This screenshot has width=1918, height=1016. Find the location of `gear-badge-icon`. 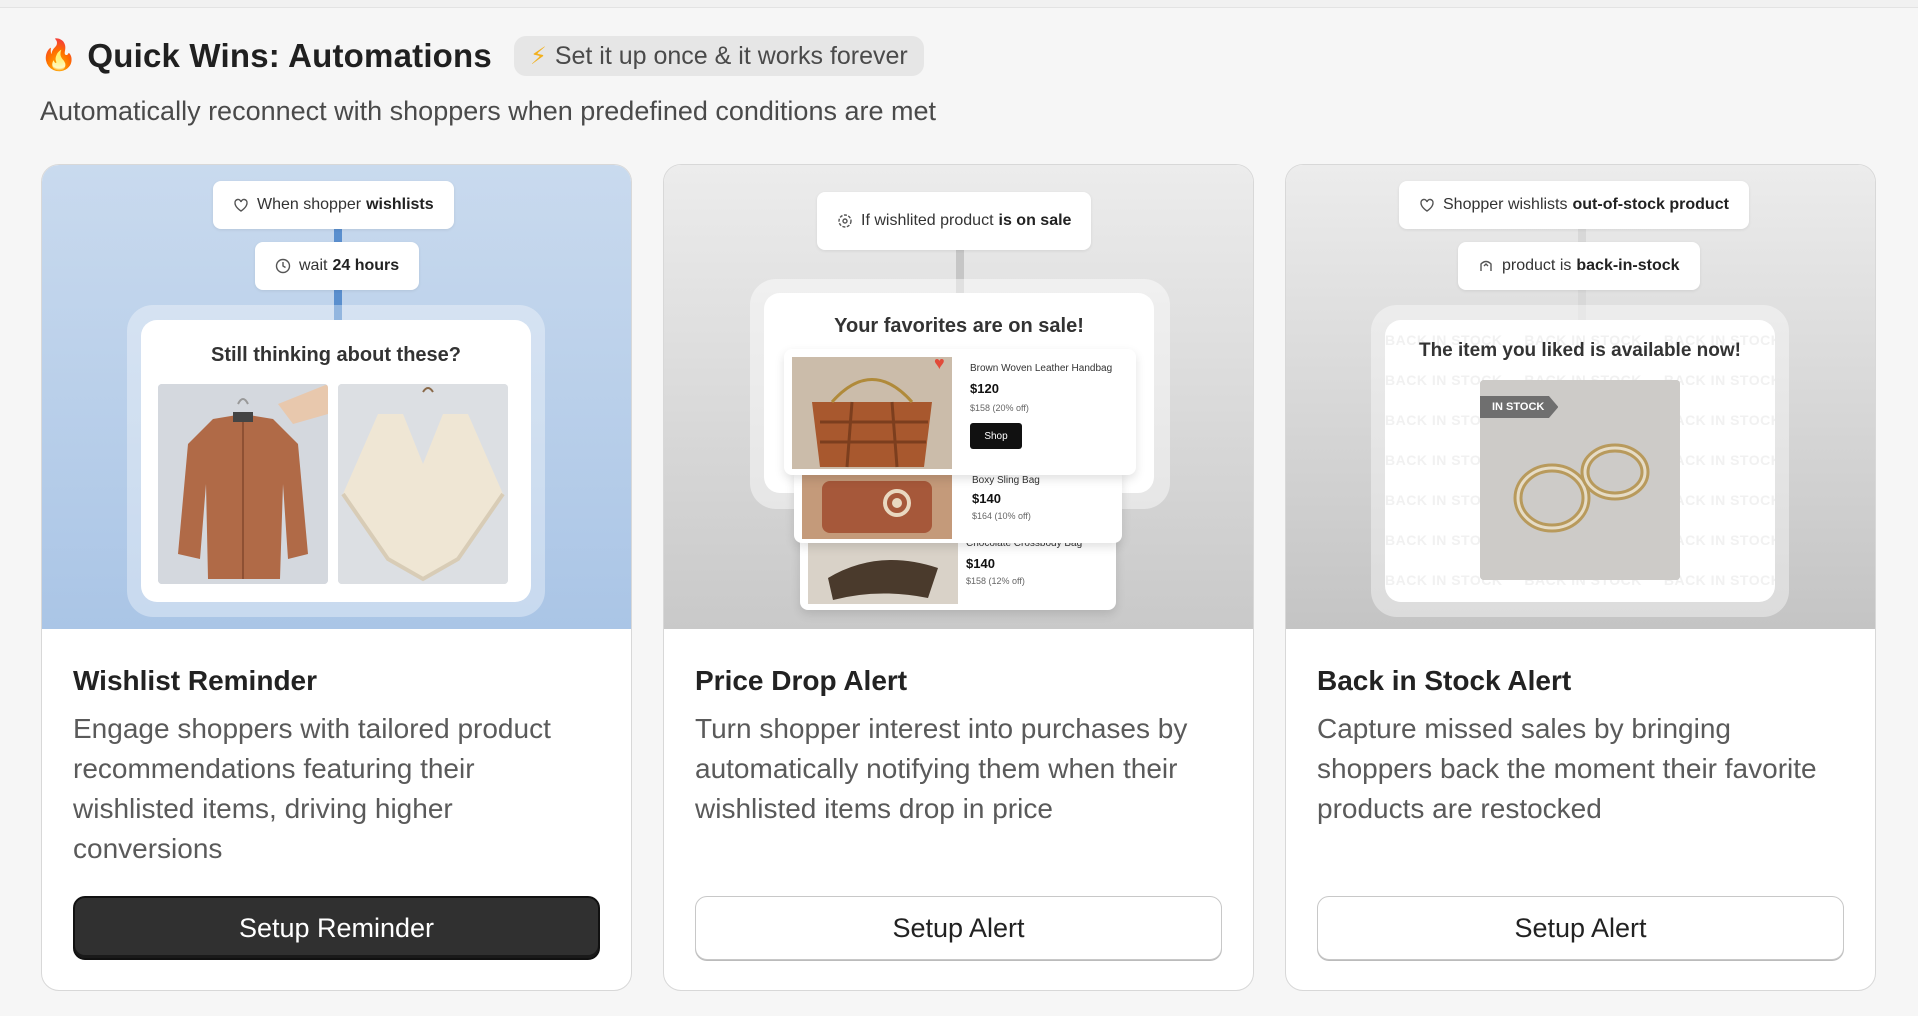

gear-badge-icon is located at coordinates (845, 221).